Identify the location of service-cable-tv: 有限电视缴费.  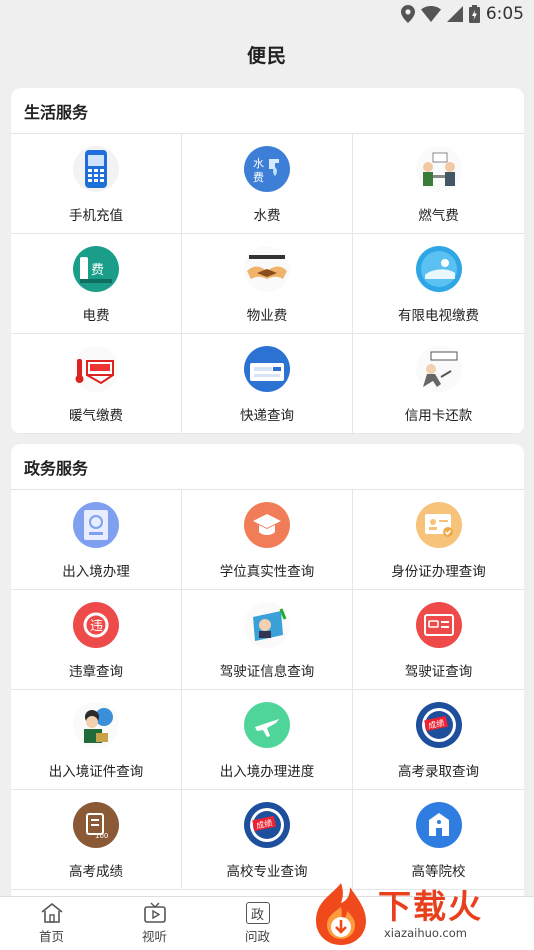
(438, 284).